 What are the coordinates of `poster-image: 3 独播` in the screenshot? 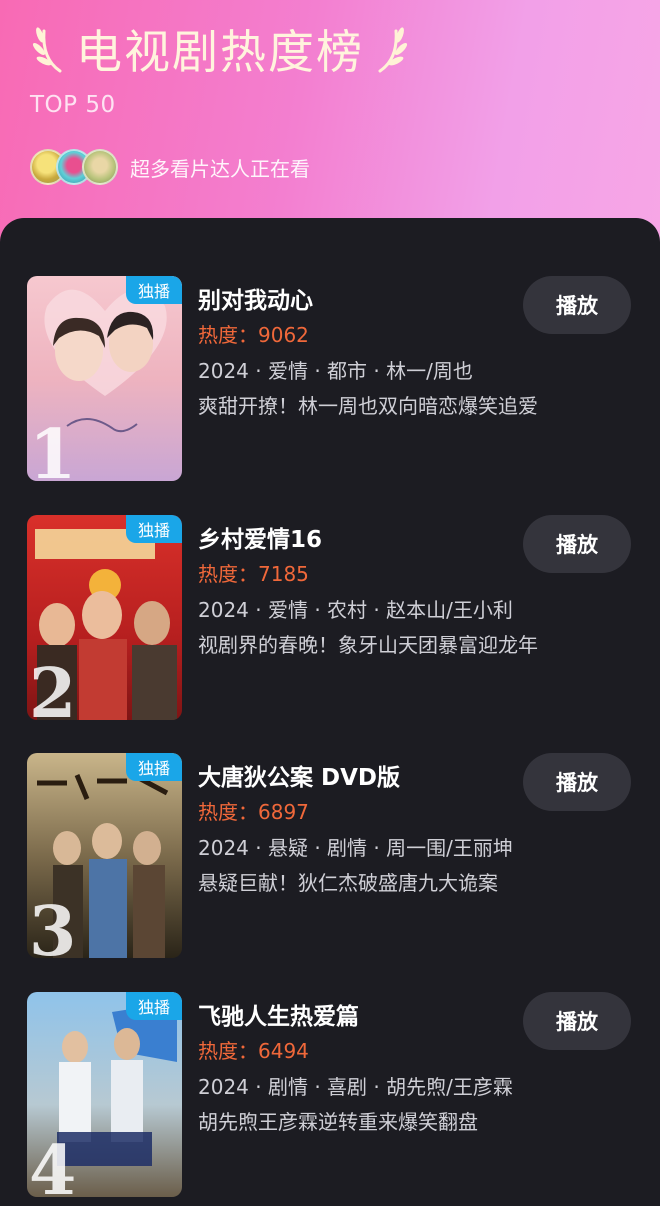 It's located at (104, 855).